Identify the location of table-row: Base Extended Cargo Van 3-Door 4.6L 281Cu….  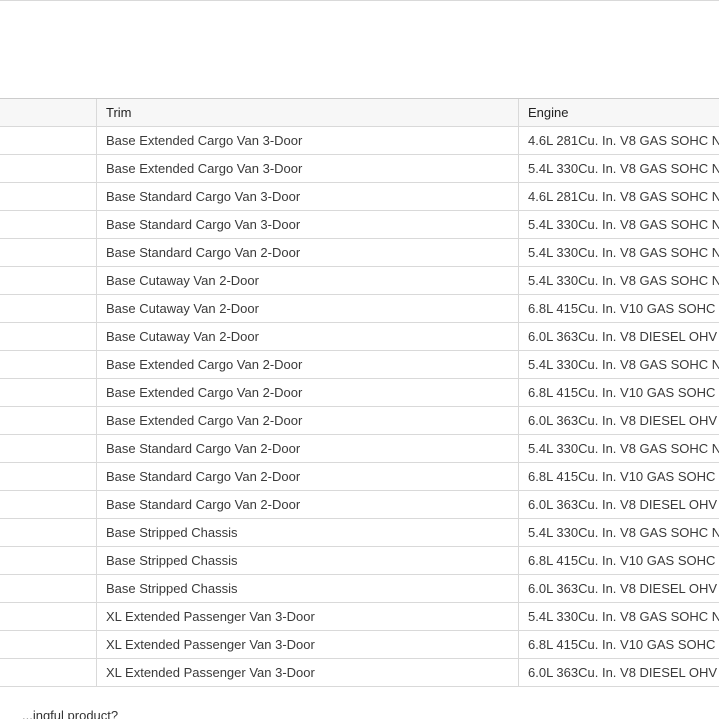
(359, 140).